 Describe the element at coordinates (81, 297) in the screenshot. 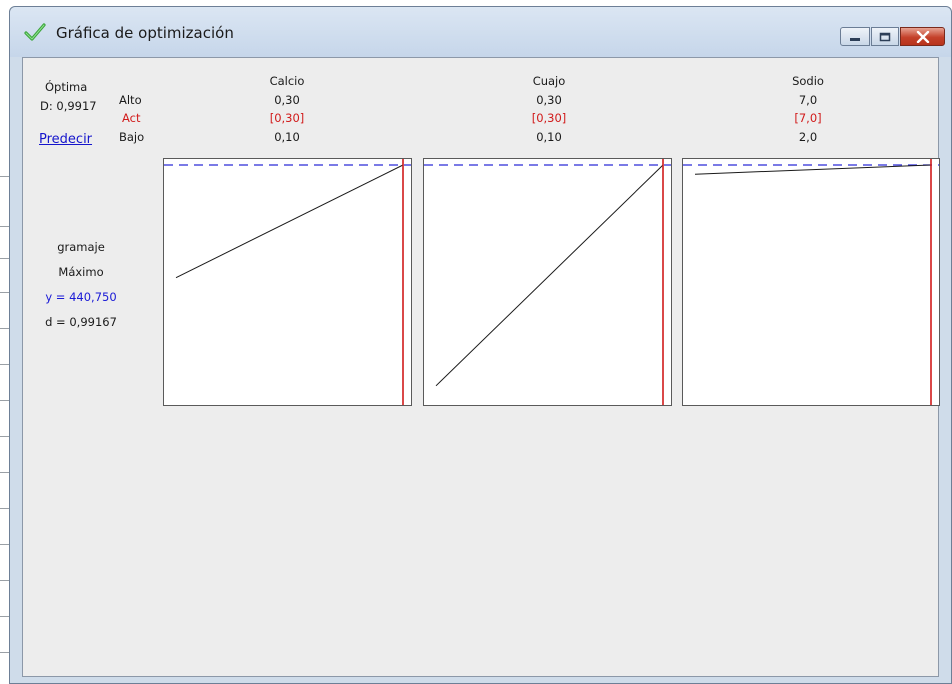

I see `predicted-y: y = 440,750` at that location.